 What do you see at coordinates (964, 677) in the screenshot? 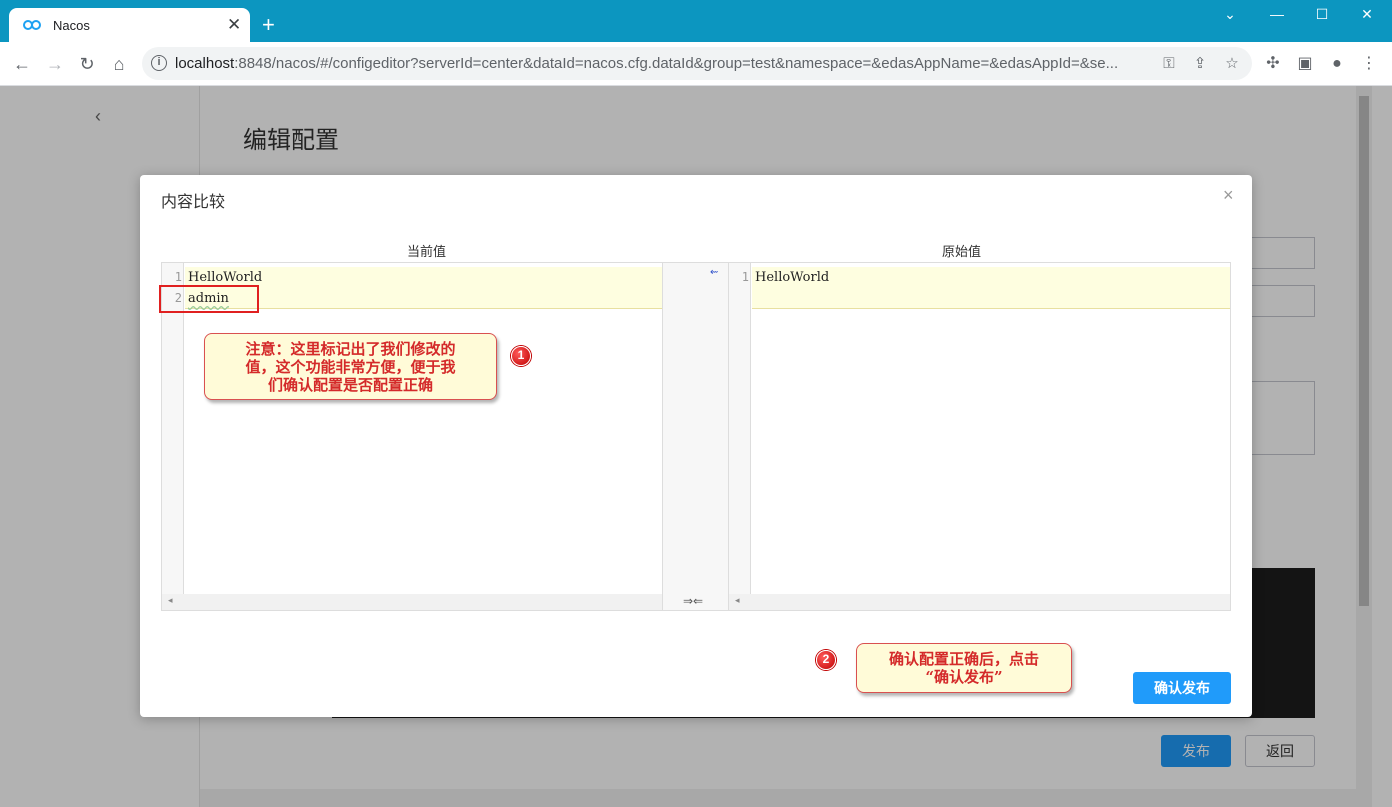
I see `annotation-line: “确认发布”` at bounding box center [964, 677].